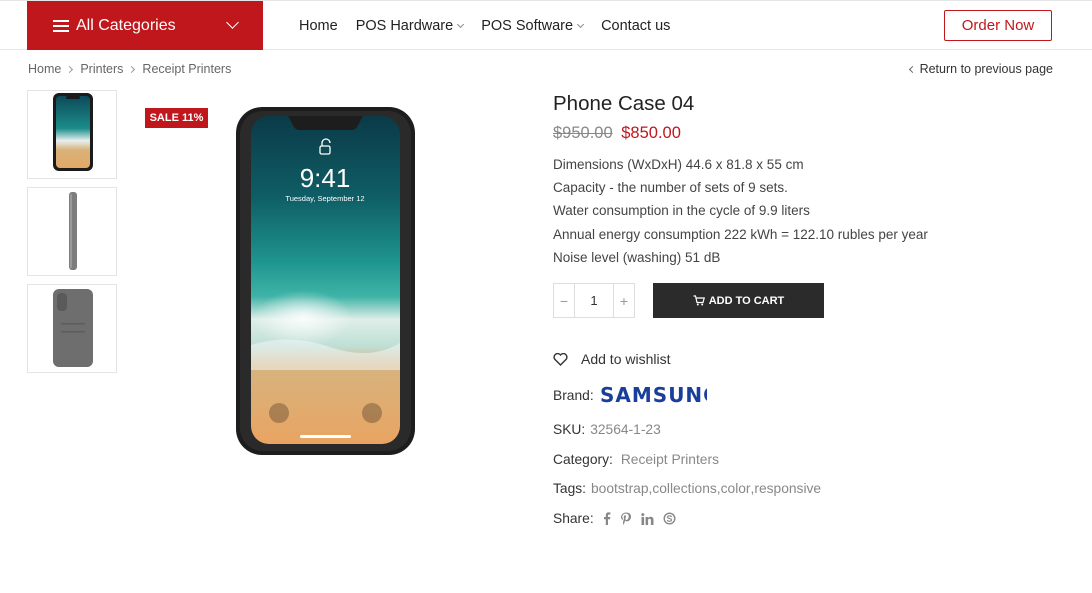  What do you see at coordinates (569, 429) in the screenshot?
I see `sku-label: SKU:` at bounding box center [569, 429].